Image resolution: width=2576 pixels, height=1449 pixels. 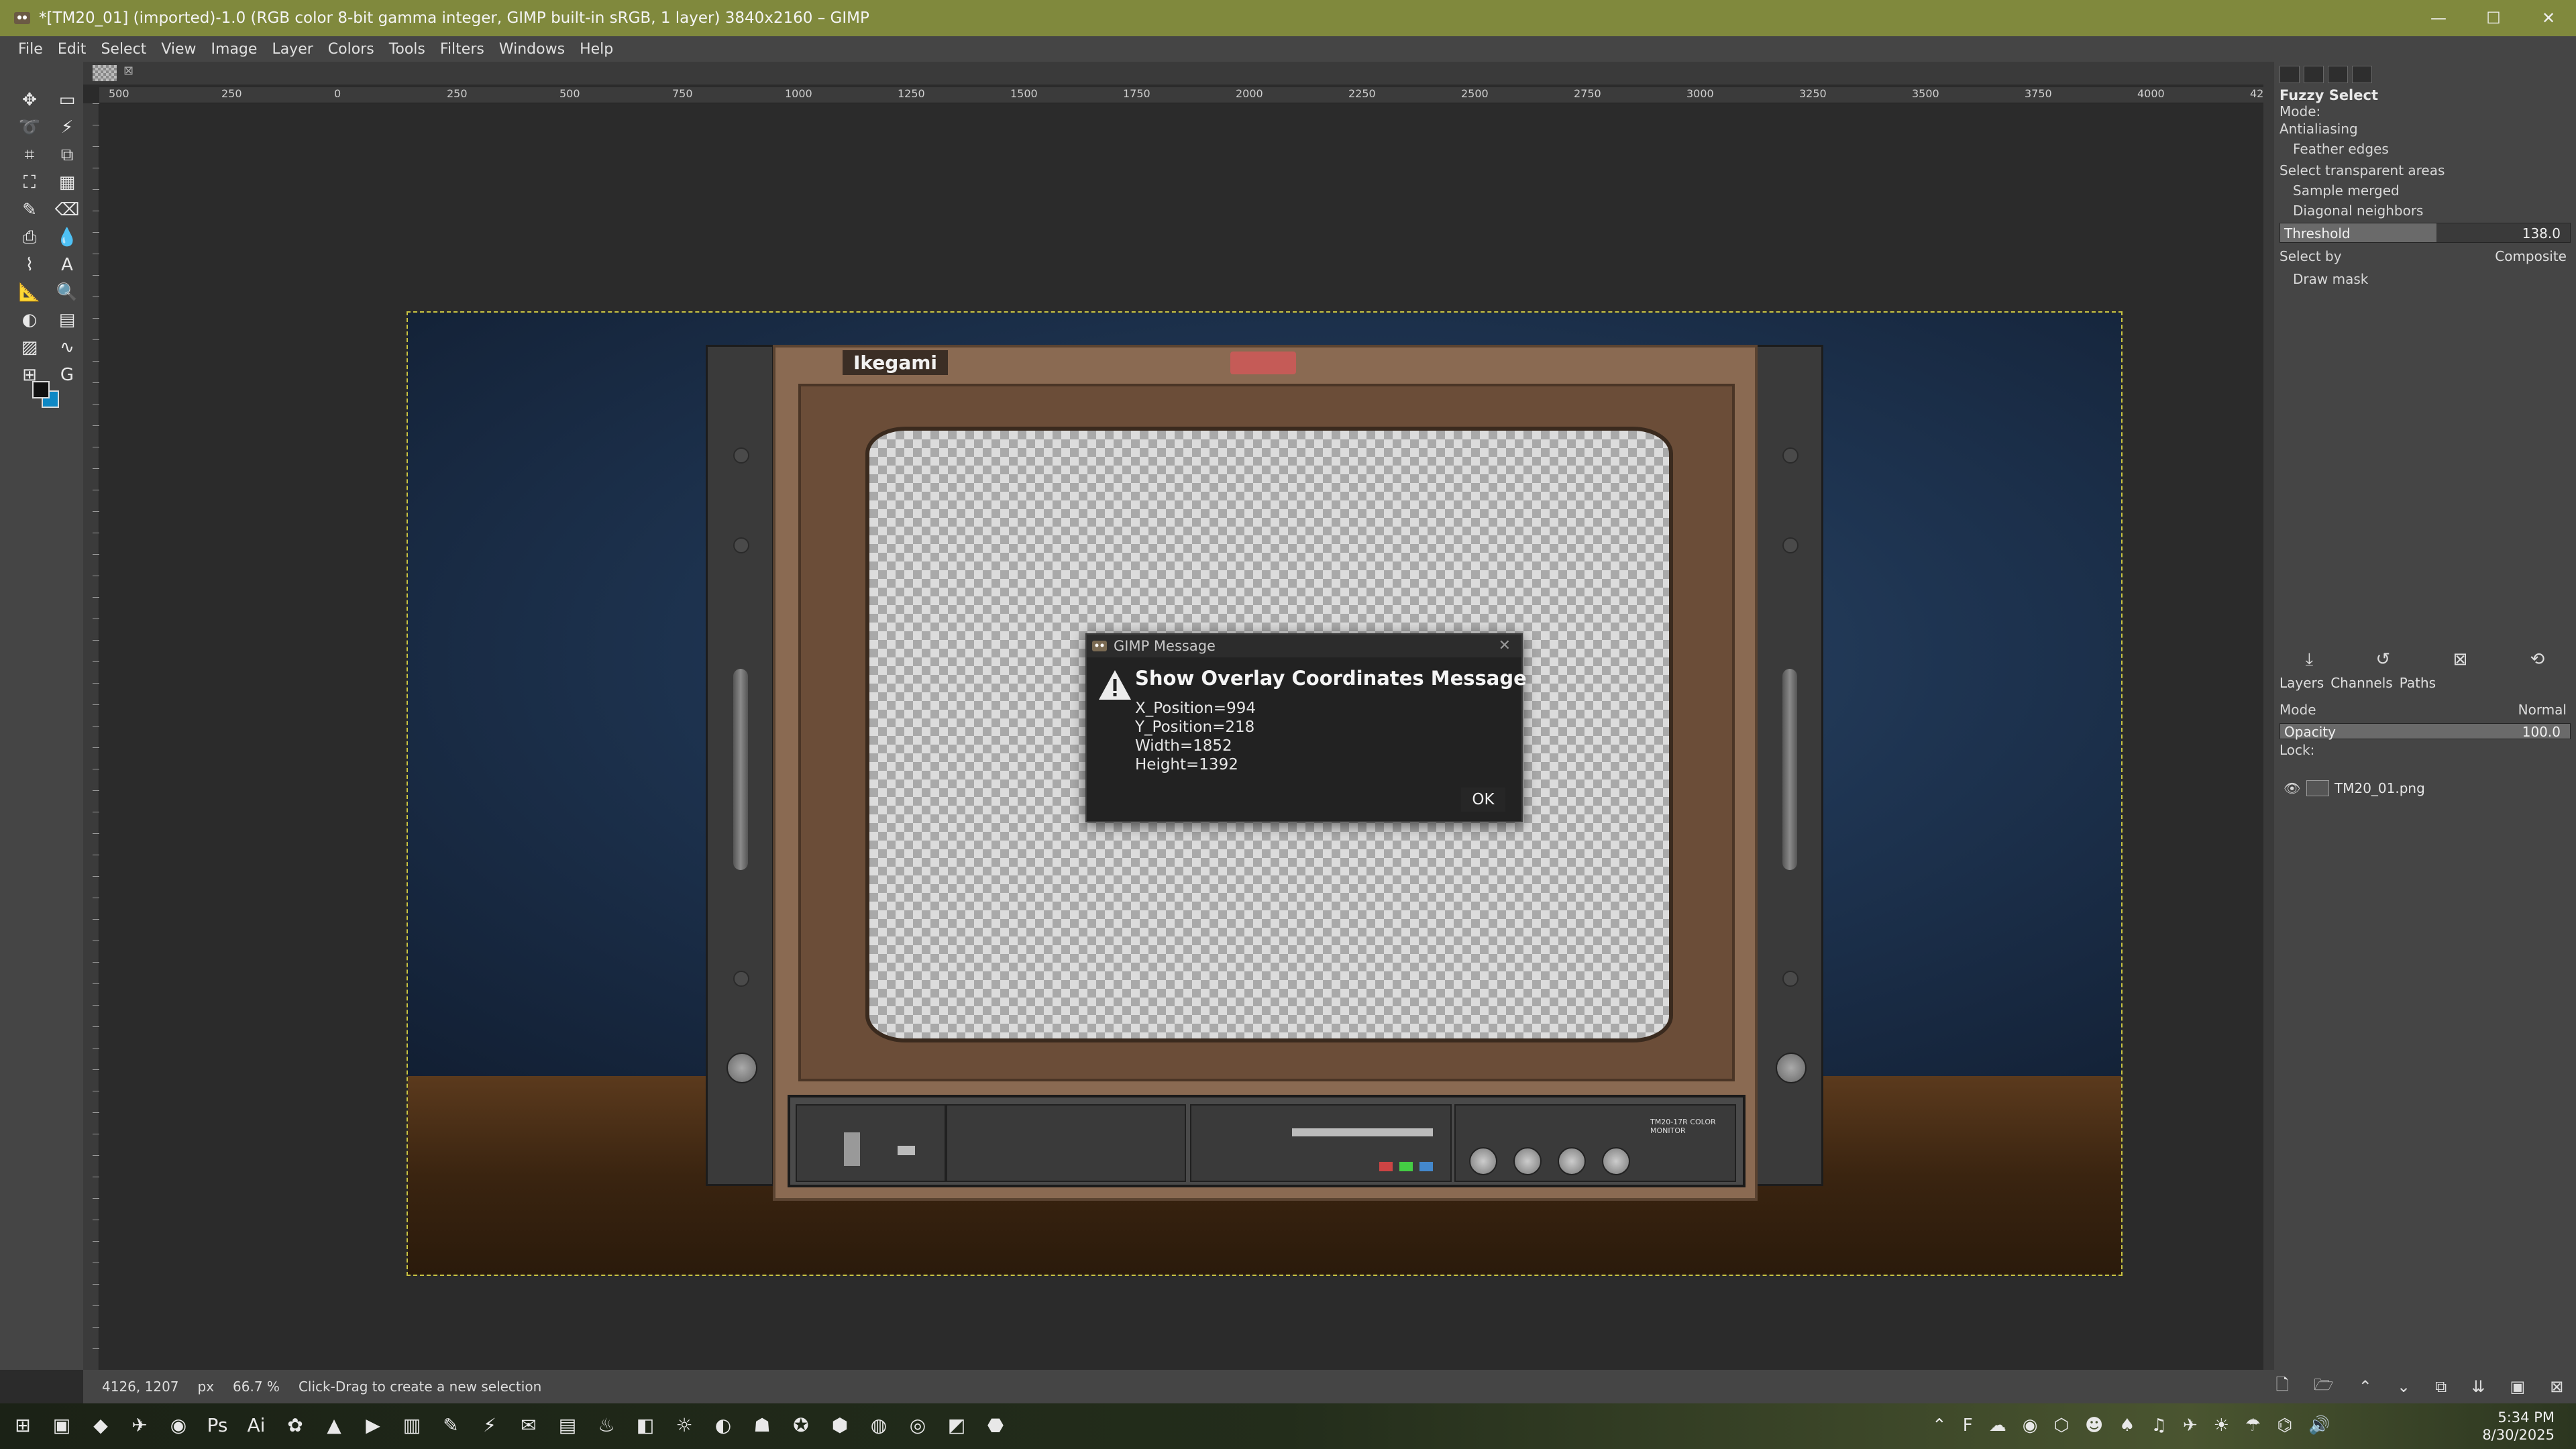 I want to click on unit-dropdown: px, so click(x=206, y=1387).